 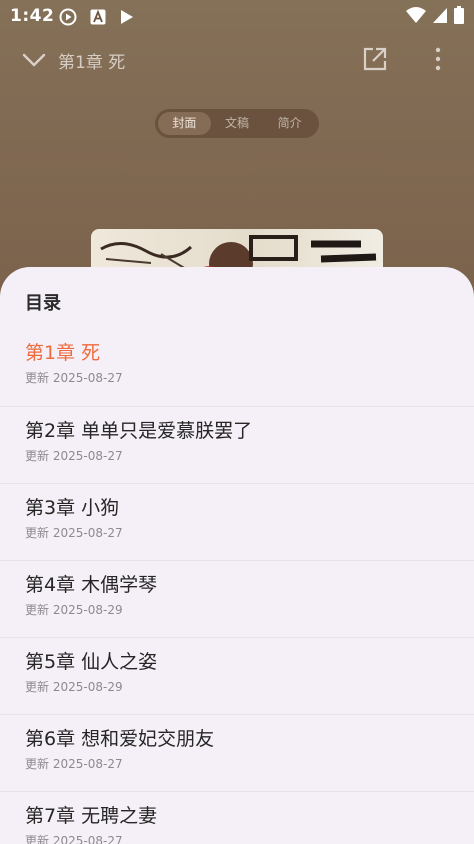 I want to click on more-vert-icon, so click(x=438, y=59).